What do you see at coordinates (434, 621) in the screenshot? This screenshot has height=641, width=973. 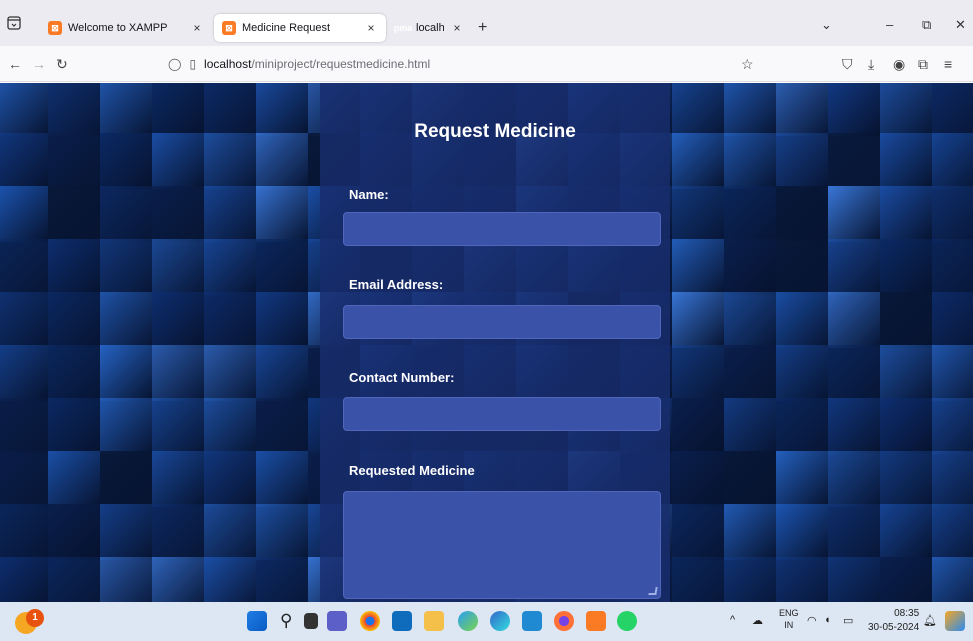 I see `file-explorer-icon` at bounding box center [434, 621].